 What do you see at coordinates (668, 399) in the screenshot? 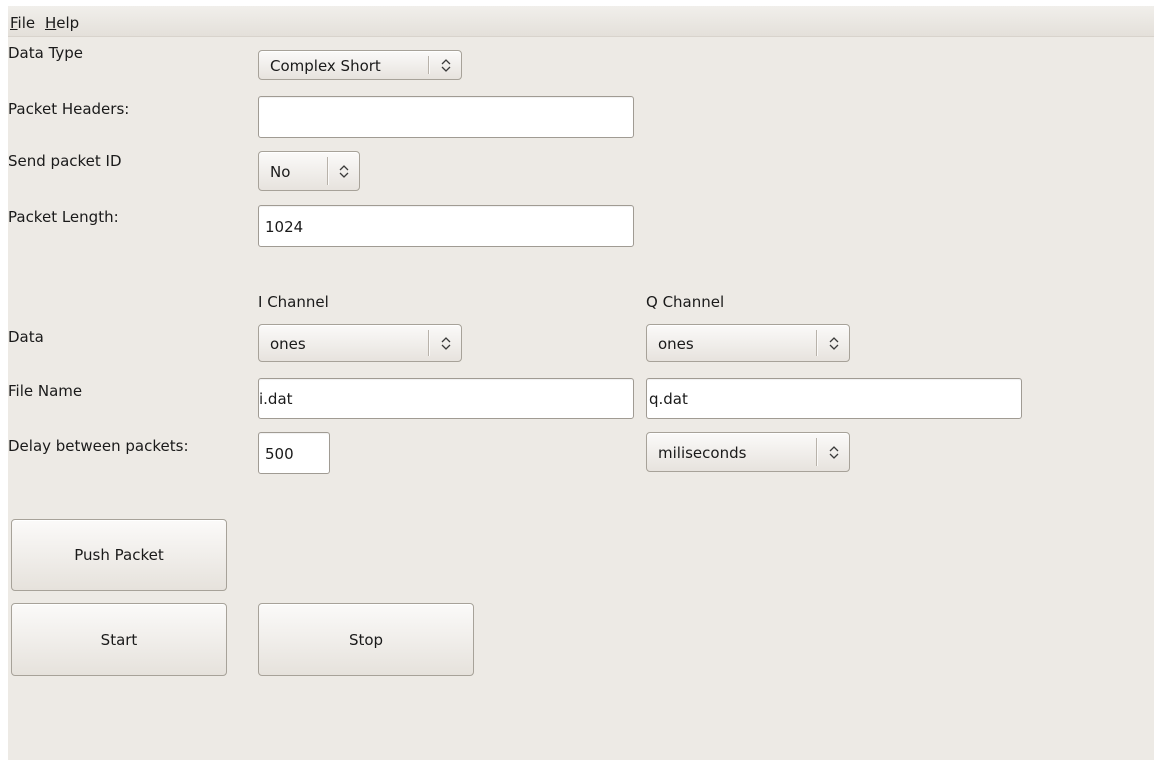
I see `q-file-value: q.dat` at bounding box center [668, 399].